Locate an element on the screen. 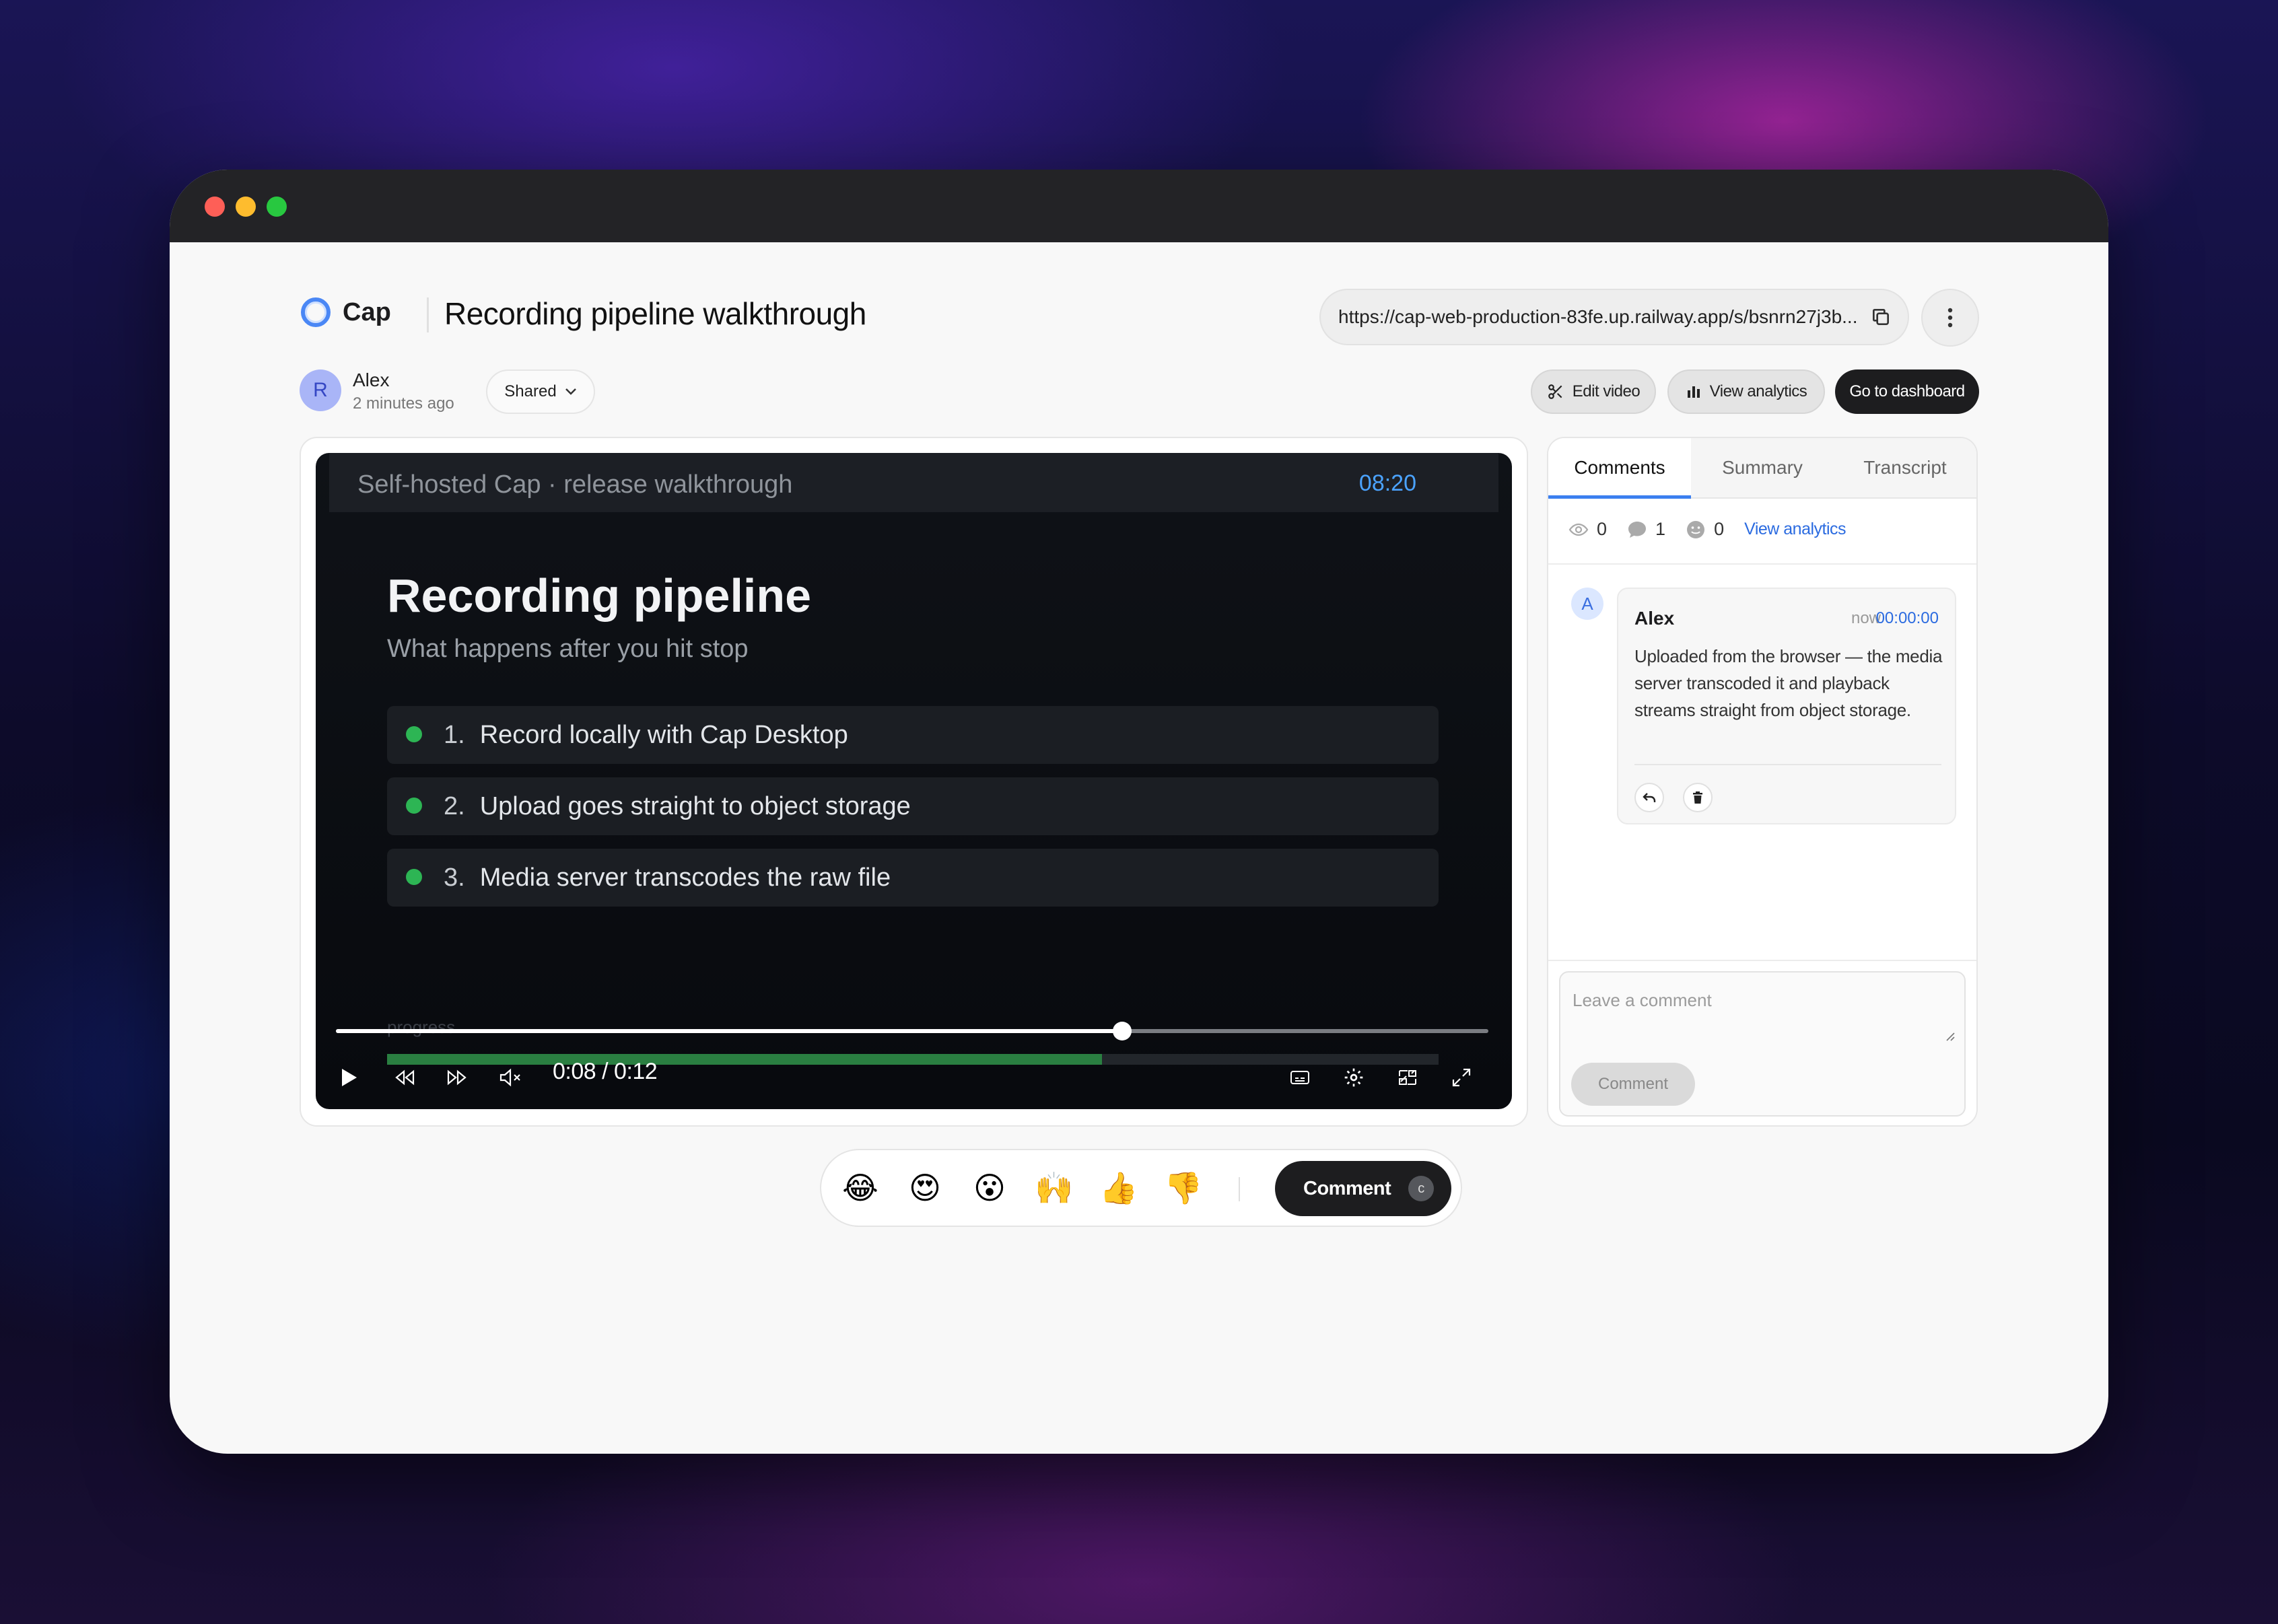 This screenshot has height=1624, width=2278. reaction-bar: 😂 😍 😮 🙌 👍 👎 Comment c is located at coordinates (1141, 1188).